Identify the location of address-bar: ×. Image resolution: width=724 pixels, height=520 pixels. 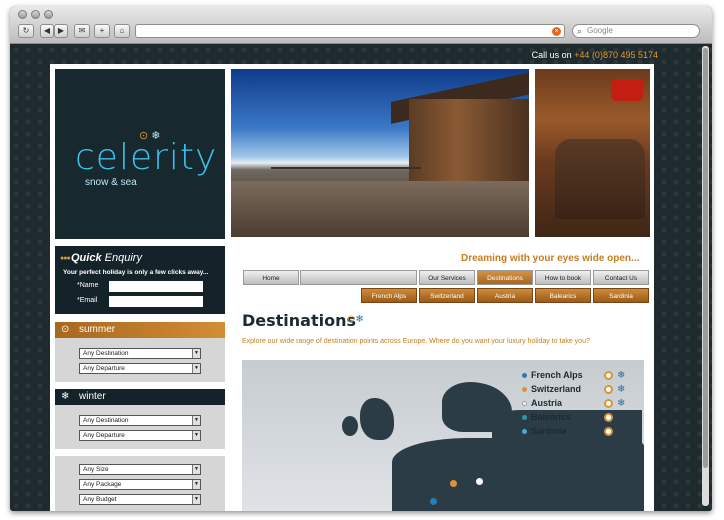
(350, 31).